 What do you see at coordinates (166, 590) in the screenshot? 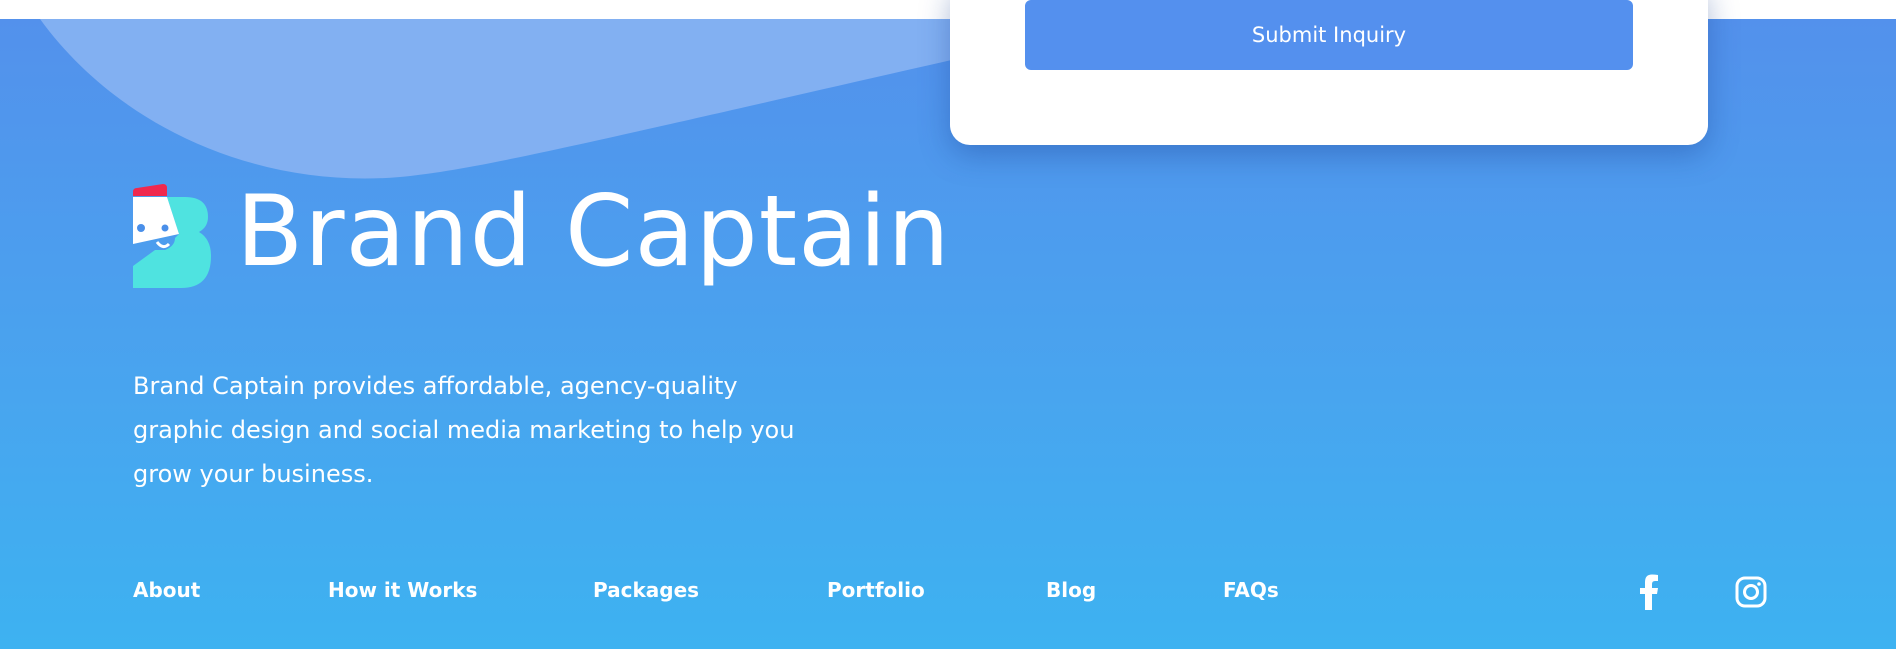
I see `nav-about: About` at bounding box center [166, 590].